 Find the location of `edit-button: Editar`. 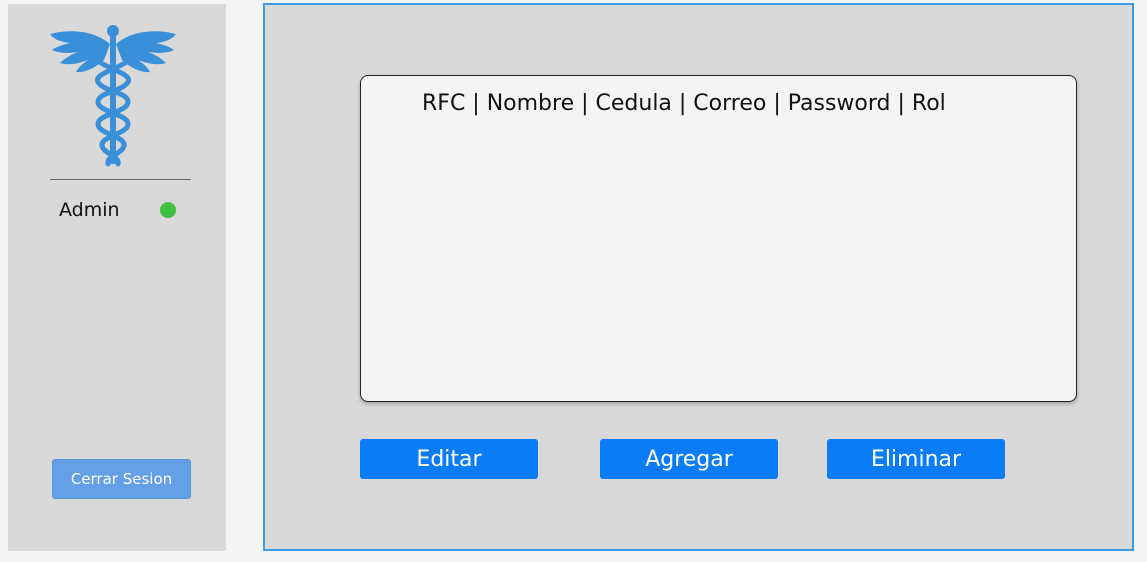

edit-button: Editar is located at coordinates (449, 459).